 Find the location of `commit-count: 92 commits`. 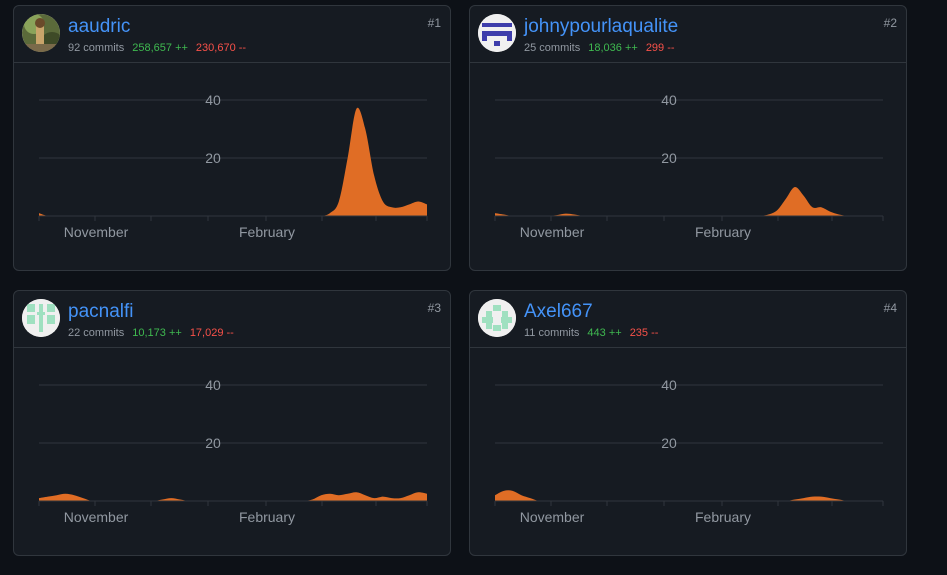

commit-count: 92 commits is located at coordinates (96, 48).